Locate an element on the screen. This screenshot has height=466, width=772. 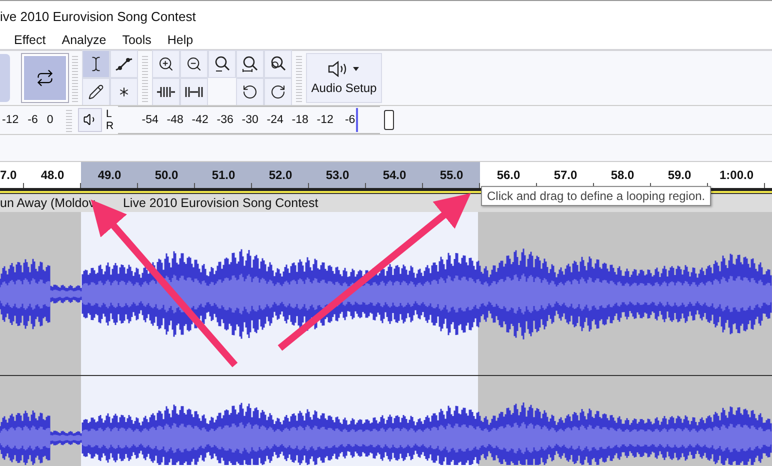
window-title: ive 2010 Eurovision Song Contest is located at coordinates (98, 16).